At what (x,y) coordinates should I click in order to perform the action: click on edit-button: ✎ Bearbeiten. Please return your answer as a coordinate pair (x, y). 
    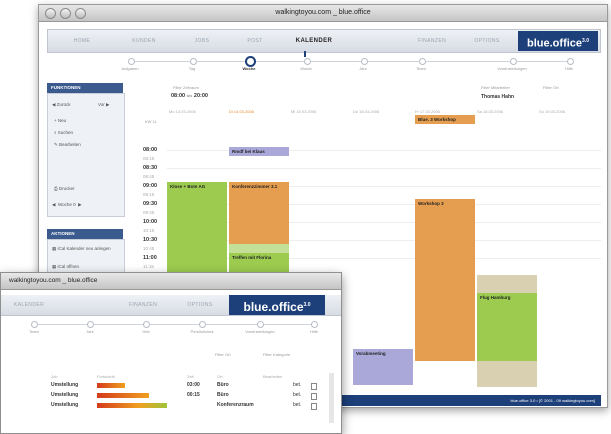
    Looking at the image, I should click on (67, 145).